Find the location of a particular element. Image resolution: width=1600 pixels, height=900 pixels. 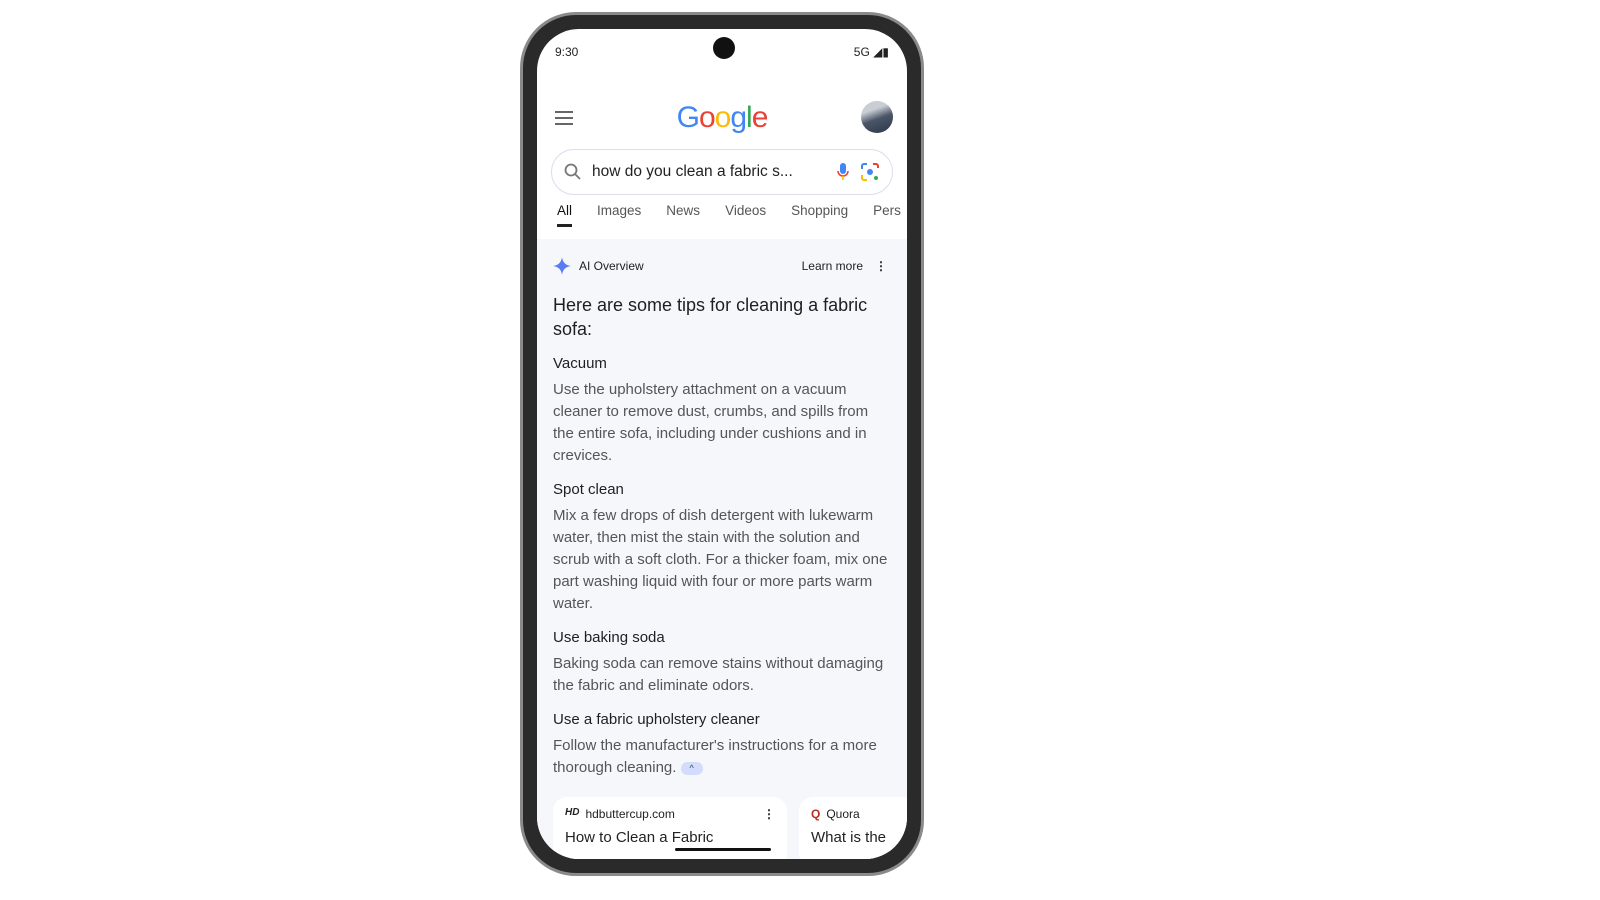

source-title: How to Clean a Fabric is located at coordinates (639, 837).